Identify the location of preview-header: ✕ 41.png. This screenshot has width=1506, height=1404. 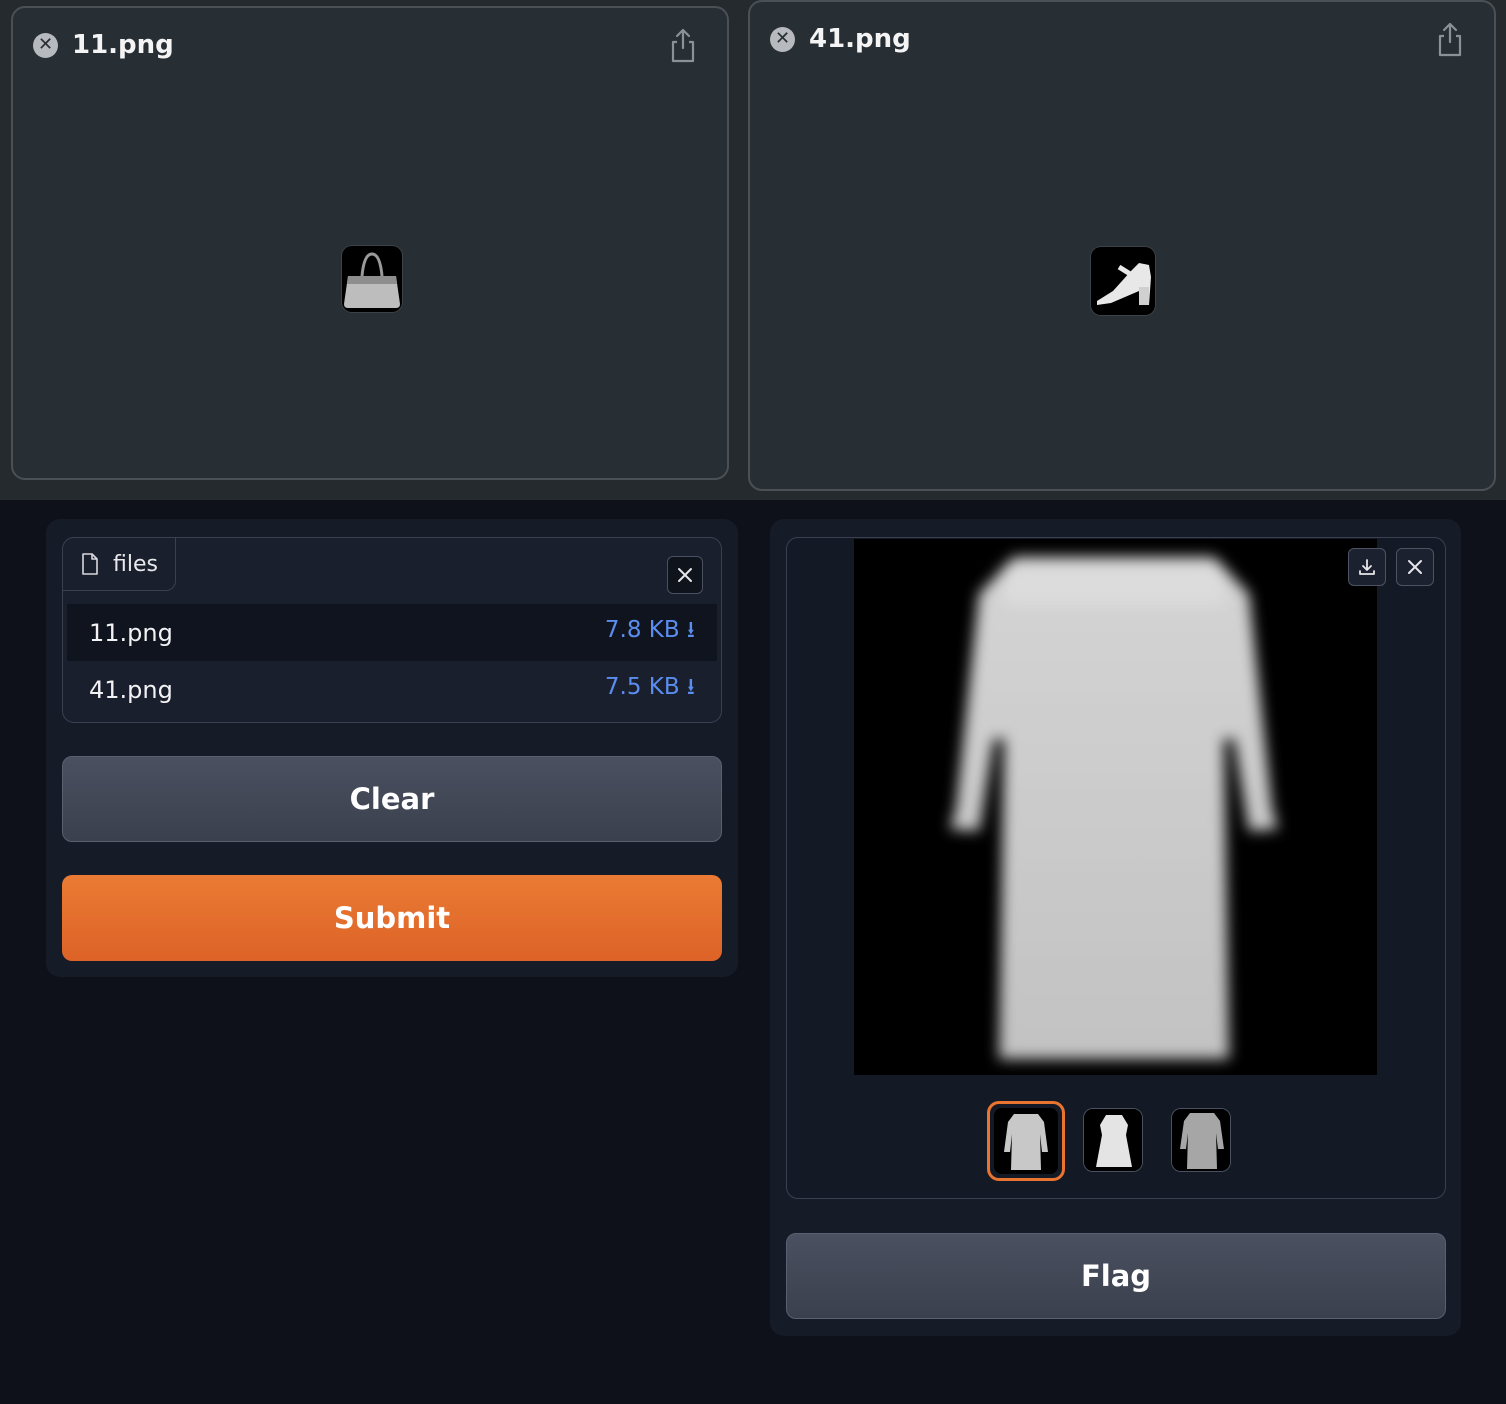
(840, 39).